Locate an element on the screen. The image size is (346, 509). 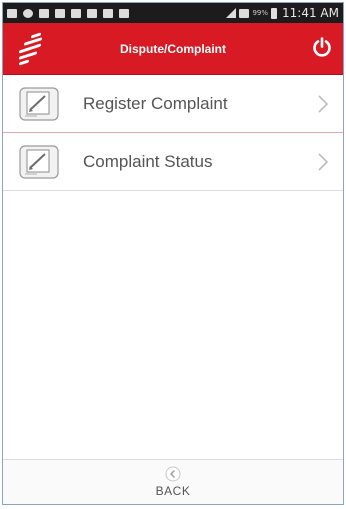
battery-icon is located at coordinates (274, 13).